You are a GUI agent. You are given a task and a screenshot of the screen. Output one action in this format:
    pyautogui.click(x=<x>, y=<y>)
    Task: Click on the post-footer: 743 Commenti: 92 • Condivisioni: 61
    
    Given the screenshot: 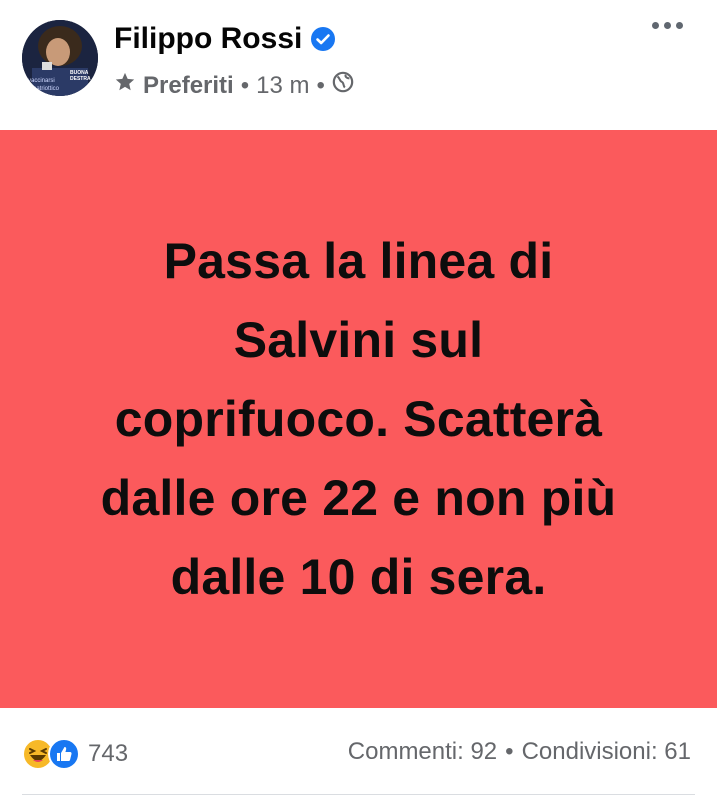 What is the action you would take?
    pyautogui.click(x=358, y=754)
    